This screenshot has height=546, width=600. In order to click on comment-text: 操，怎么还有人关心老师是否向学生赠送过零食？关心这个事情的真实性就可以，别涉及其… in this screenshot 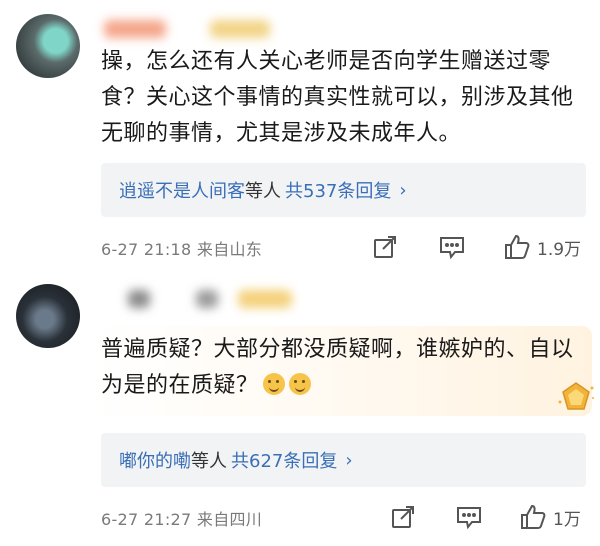, I will do `click(337, 97)`.